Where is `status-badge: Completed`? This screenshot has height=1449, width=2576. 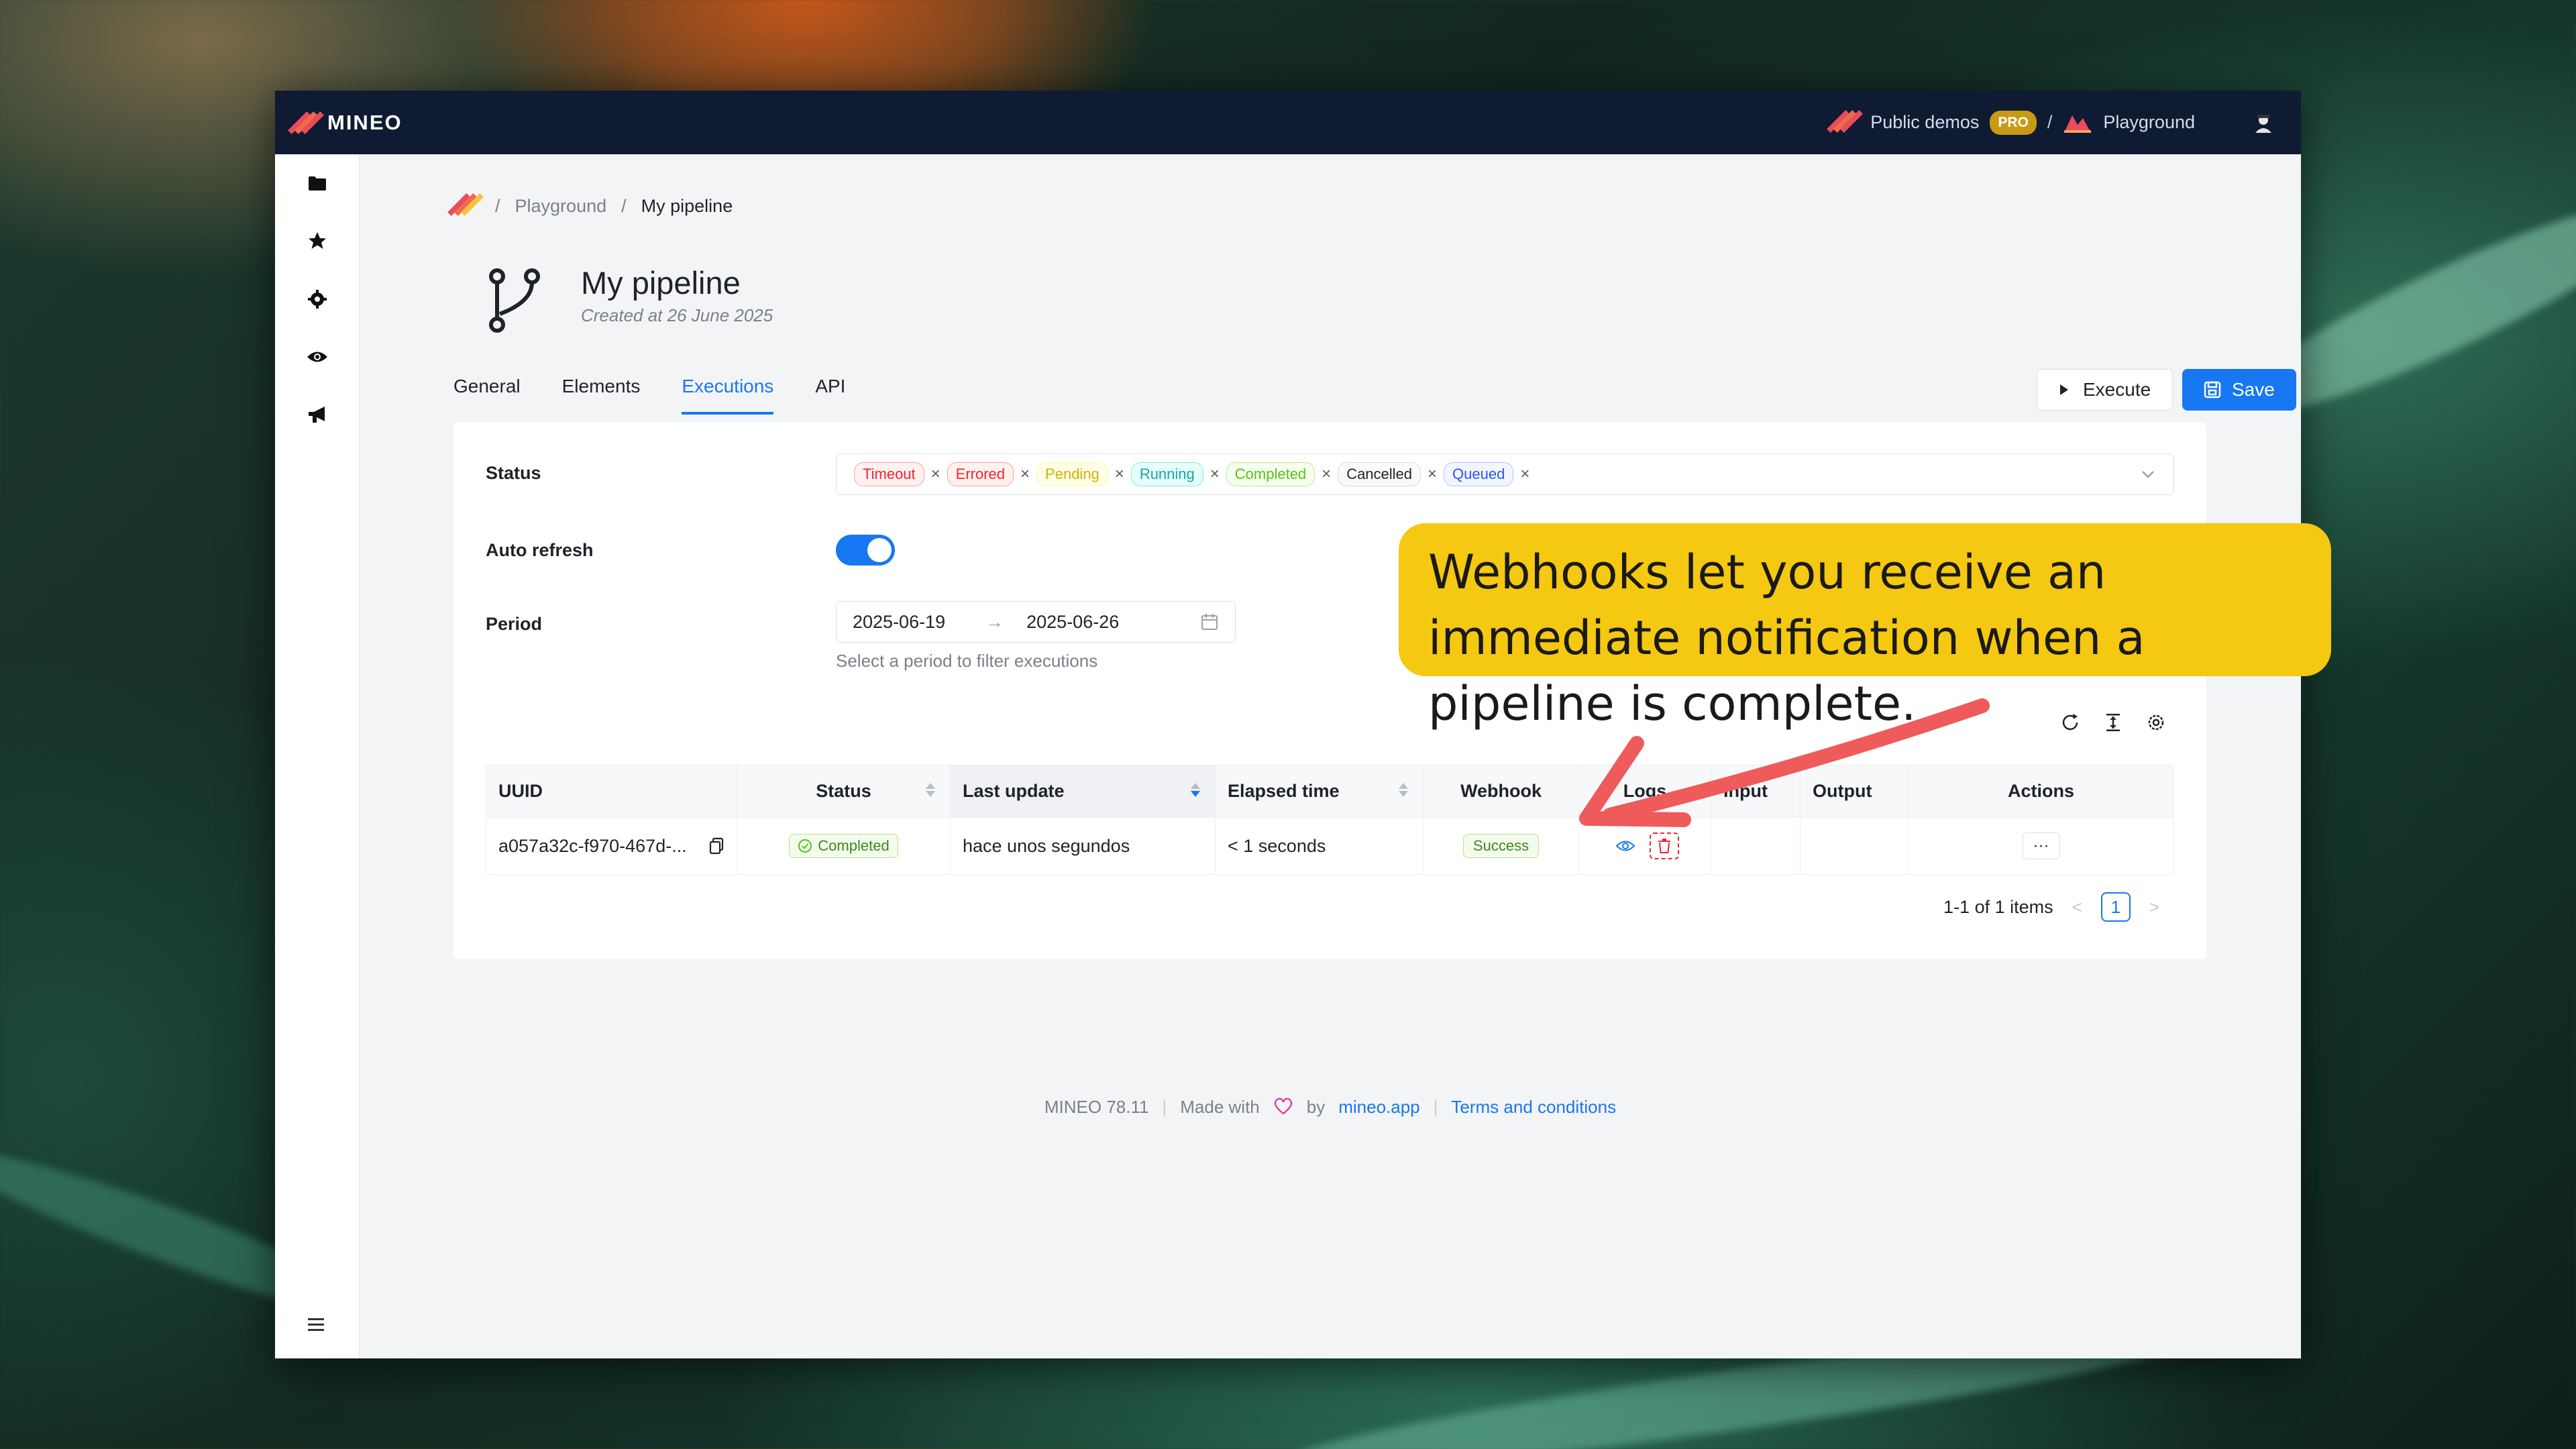
status-badge: Completed is located at coordinates (843, 846).